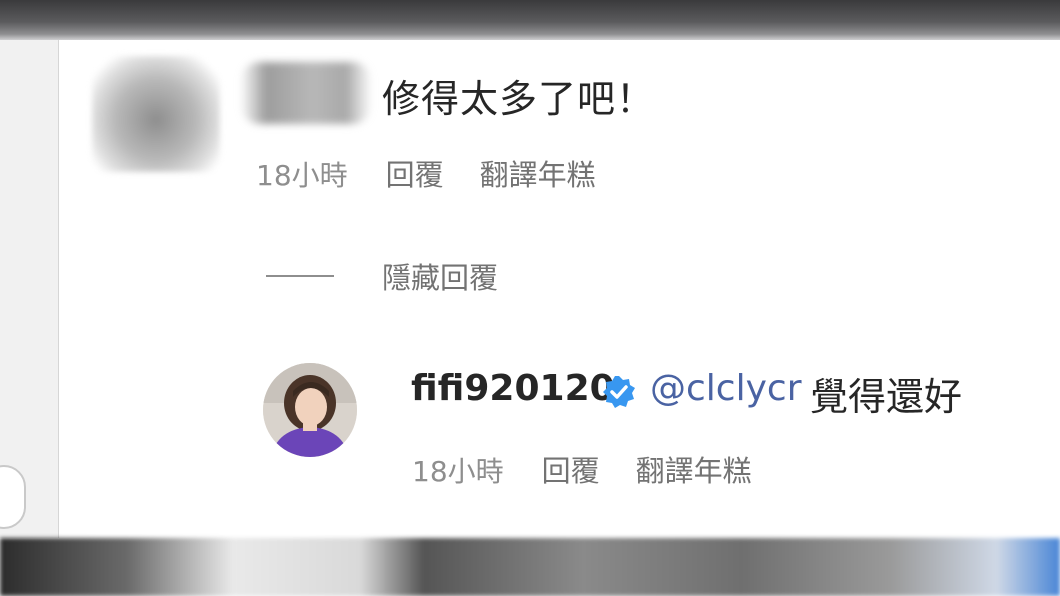  I want to click on reply-username: fifi920120, so click(513, 388).